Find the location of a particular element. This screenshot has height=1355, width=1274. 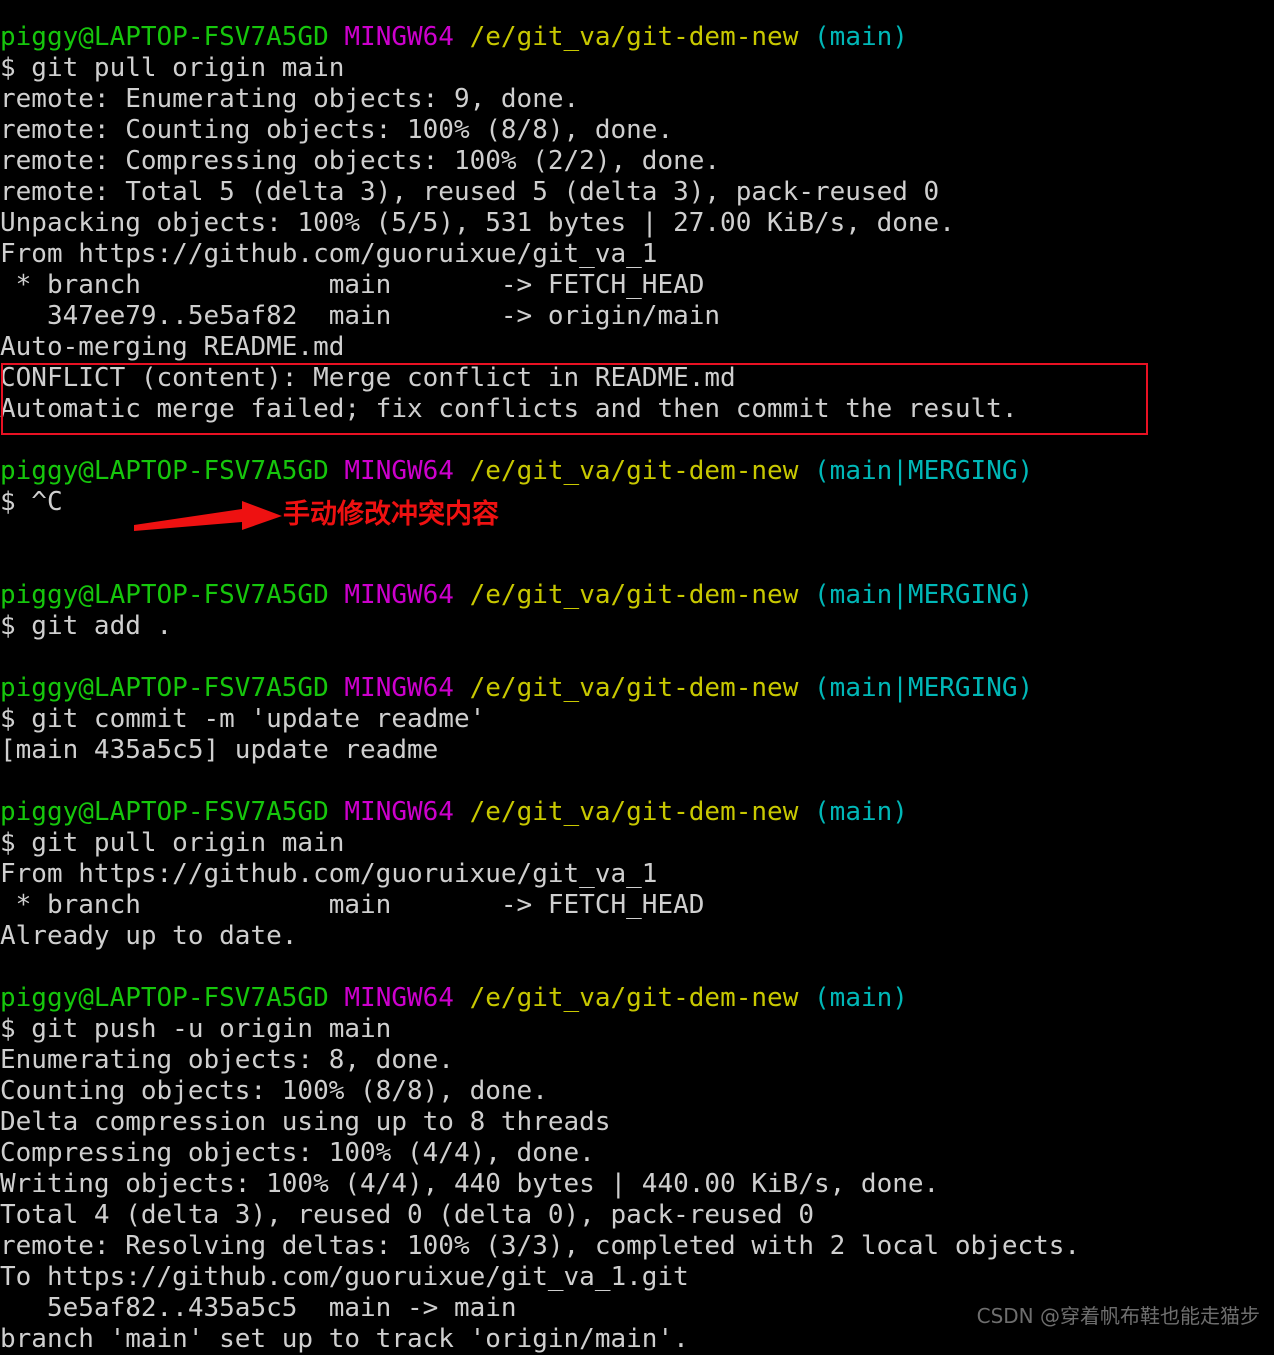

command-text: $ git add . is located at coordinates (86, 626).